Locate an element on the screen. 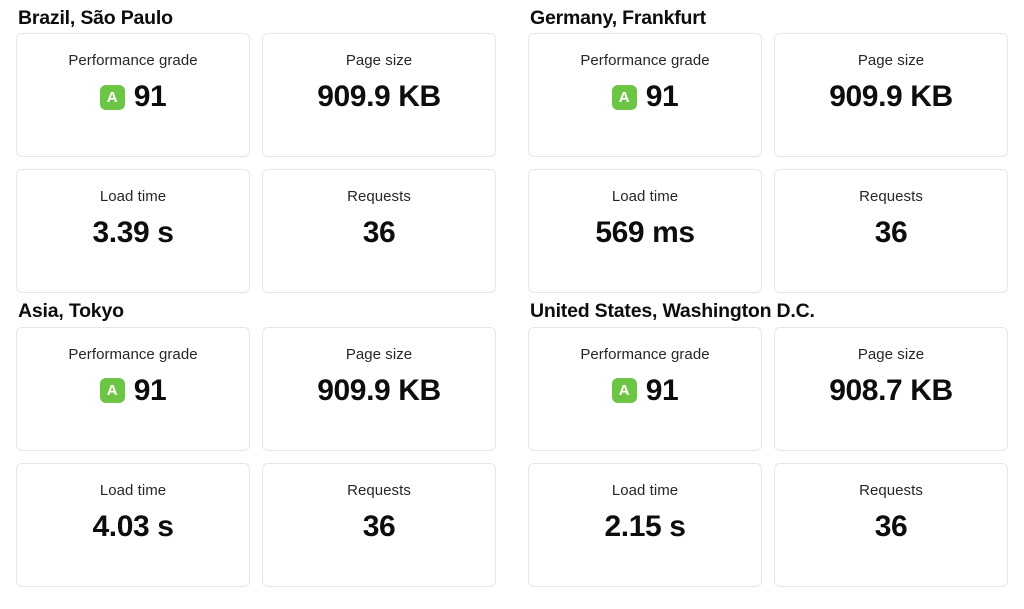 The image size is (1024, 609). location-title: Germany, Frankfurt is located at coordinates (618, 18).